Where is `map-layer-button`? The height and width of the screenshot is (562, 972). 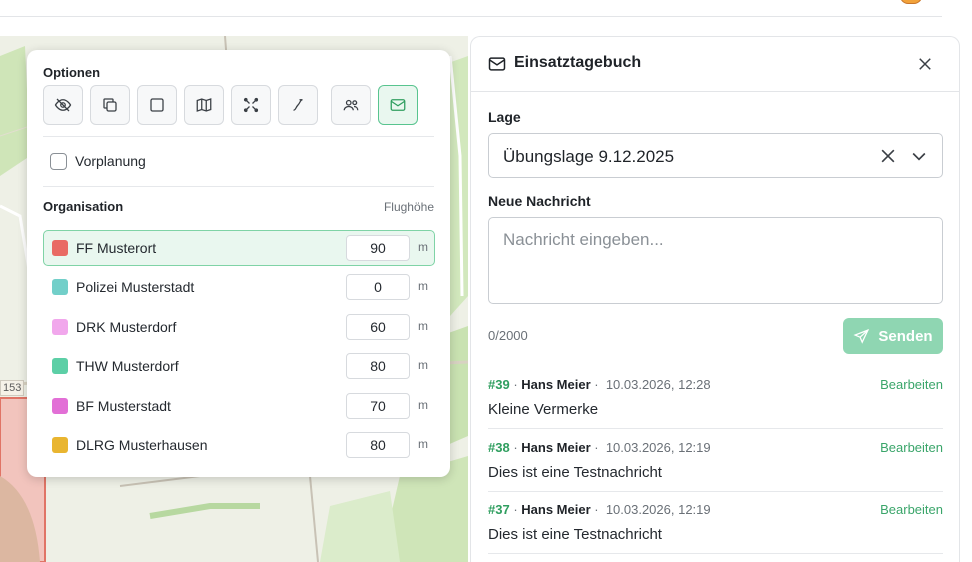
map-layer-button is located at coordinates (204, 105).